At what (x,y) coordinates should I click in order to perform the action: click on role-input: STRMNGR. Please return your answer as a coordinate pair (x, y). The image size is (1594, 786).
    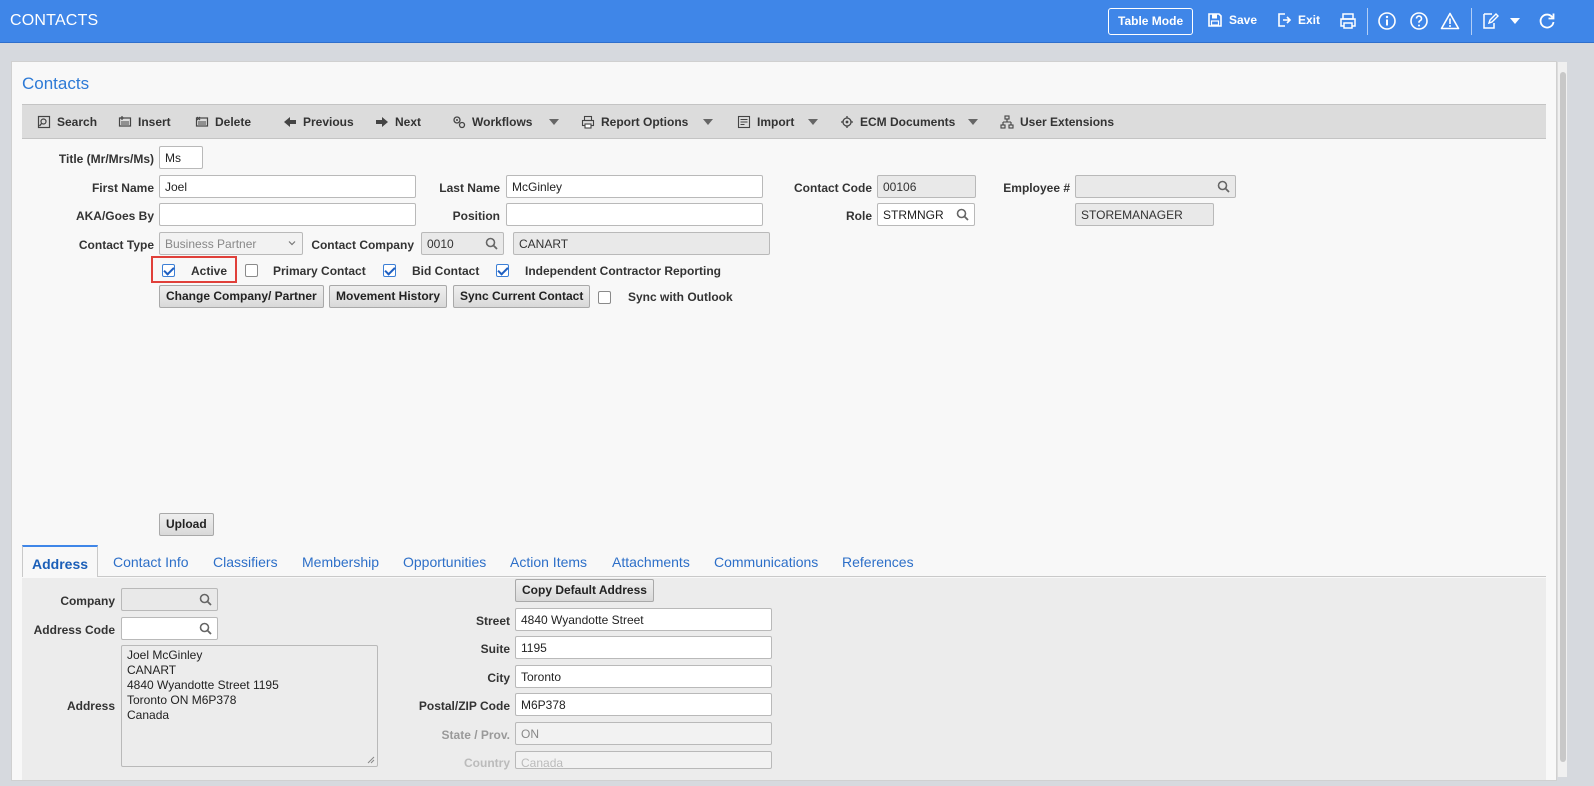
    Looking at the image, I should click on (926, 214).